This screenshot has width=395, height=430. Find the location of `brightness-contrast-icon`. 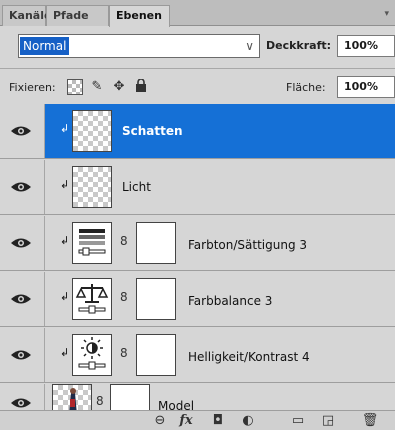

brightness-contrast-icon is located at coordinates (92, 355).